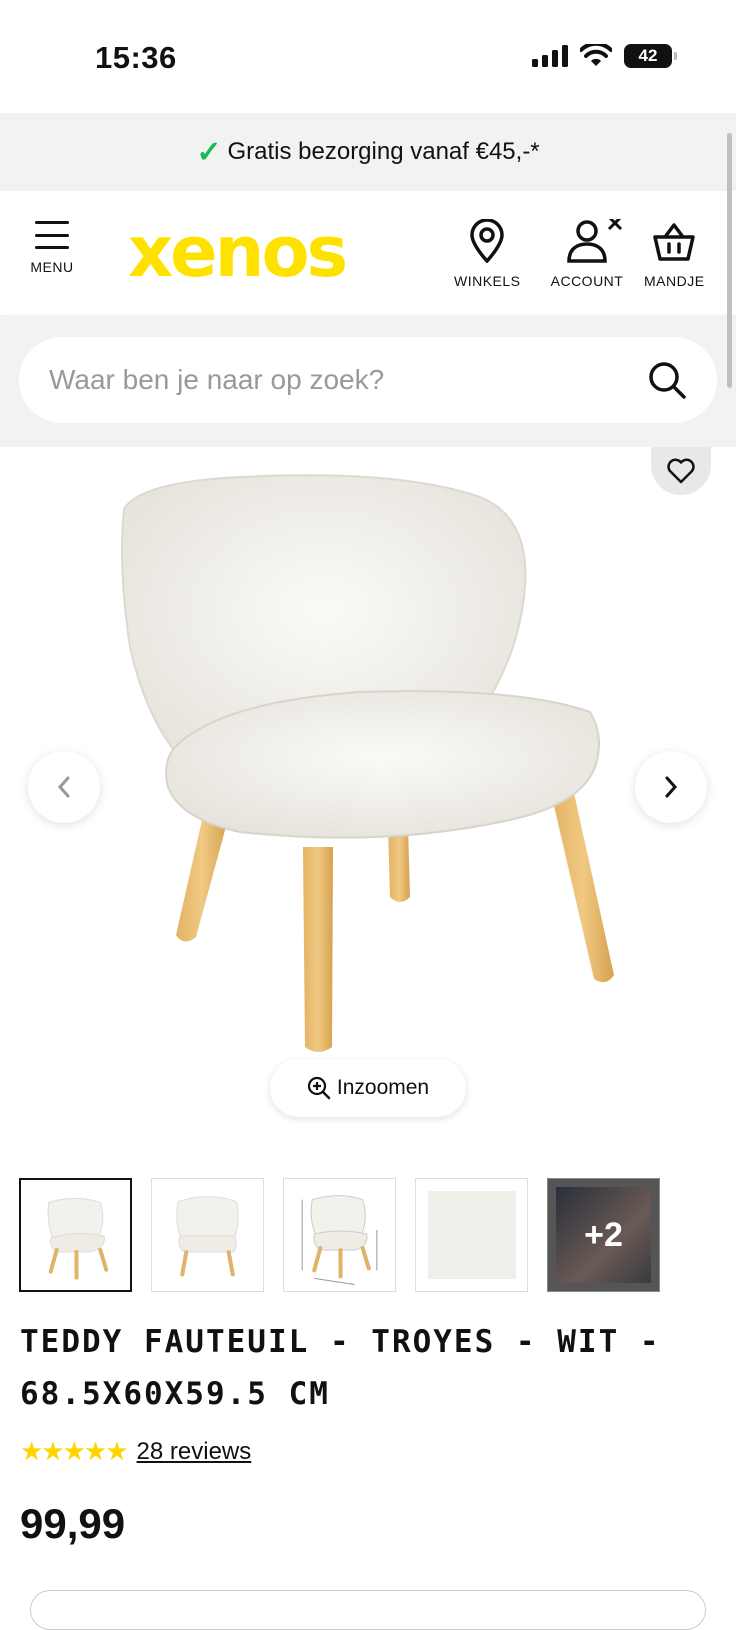  I want to click on status-bar: 15:36 42, so click(368, 56).